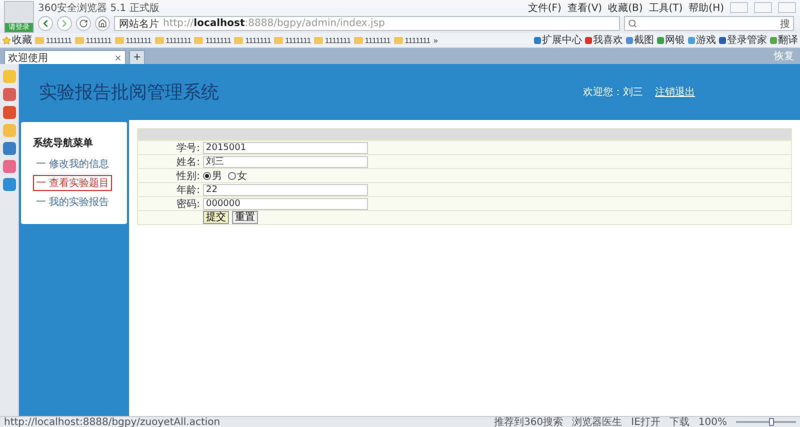  I want to click on new-tab-button: +, so click(137, 57).